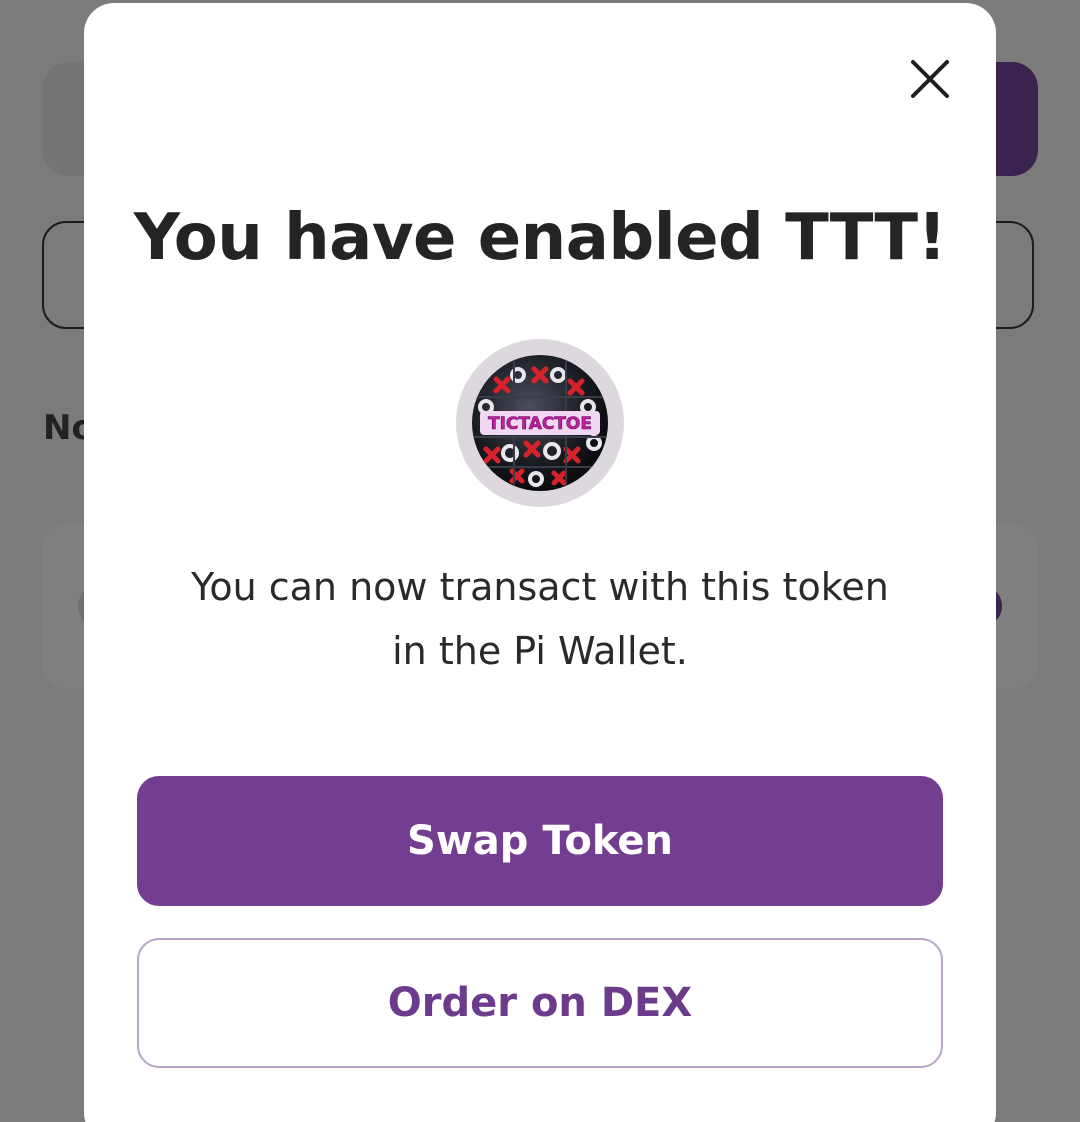 The height and width of the screenshot is (1122, 1080). I want to click on tictactoe-globe-icon: TICTACTOE, so click(540, 423).